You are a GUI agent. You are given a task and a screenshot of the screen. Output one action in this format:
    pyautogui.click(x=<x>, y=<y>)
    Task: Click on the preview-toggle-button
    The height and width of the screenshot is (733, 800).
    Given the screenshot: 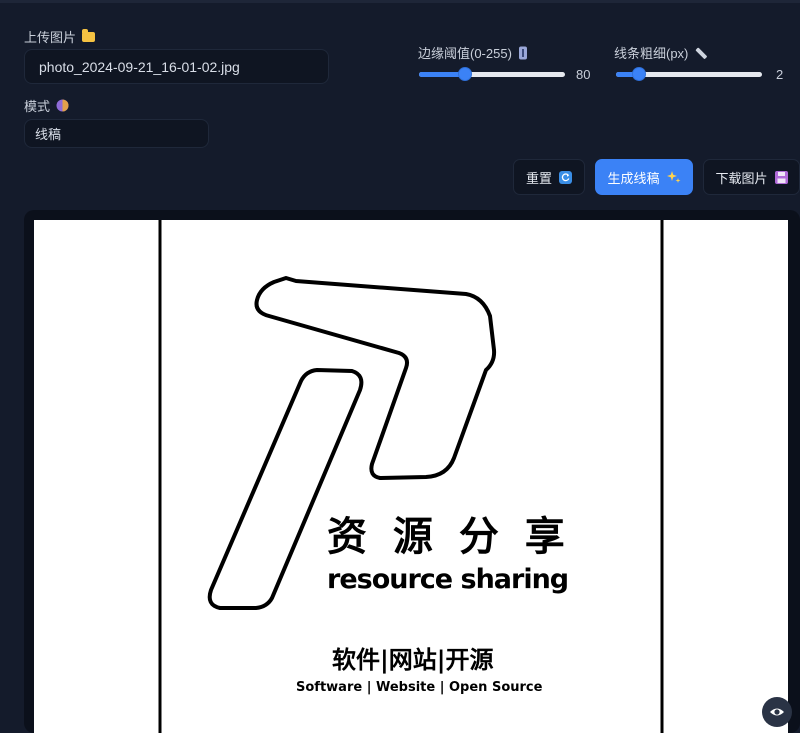 What is the action you would take?
    pyautogui.click(x=777, y=712)
    